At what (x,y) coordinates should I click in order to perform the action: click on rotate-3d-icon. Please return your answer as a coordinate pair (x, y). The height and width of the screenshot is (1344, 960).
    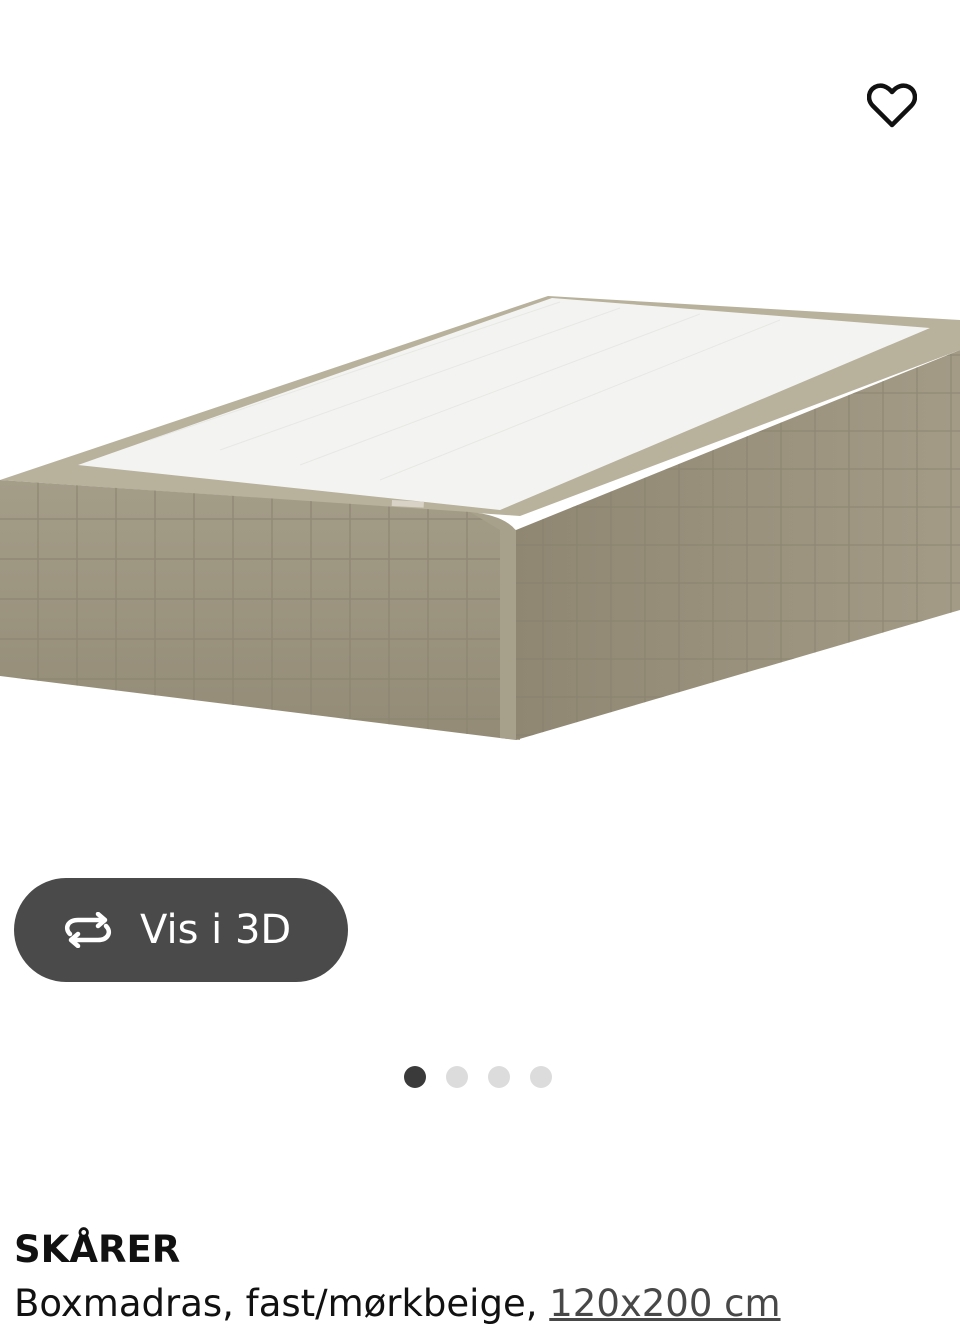
    Looking at the image, I should click on (88, 930).